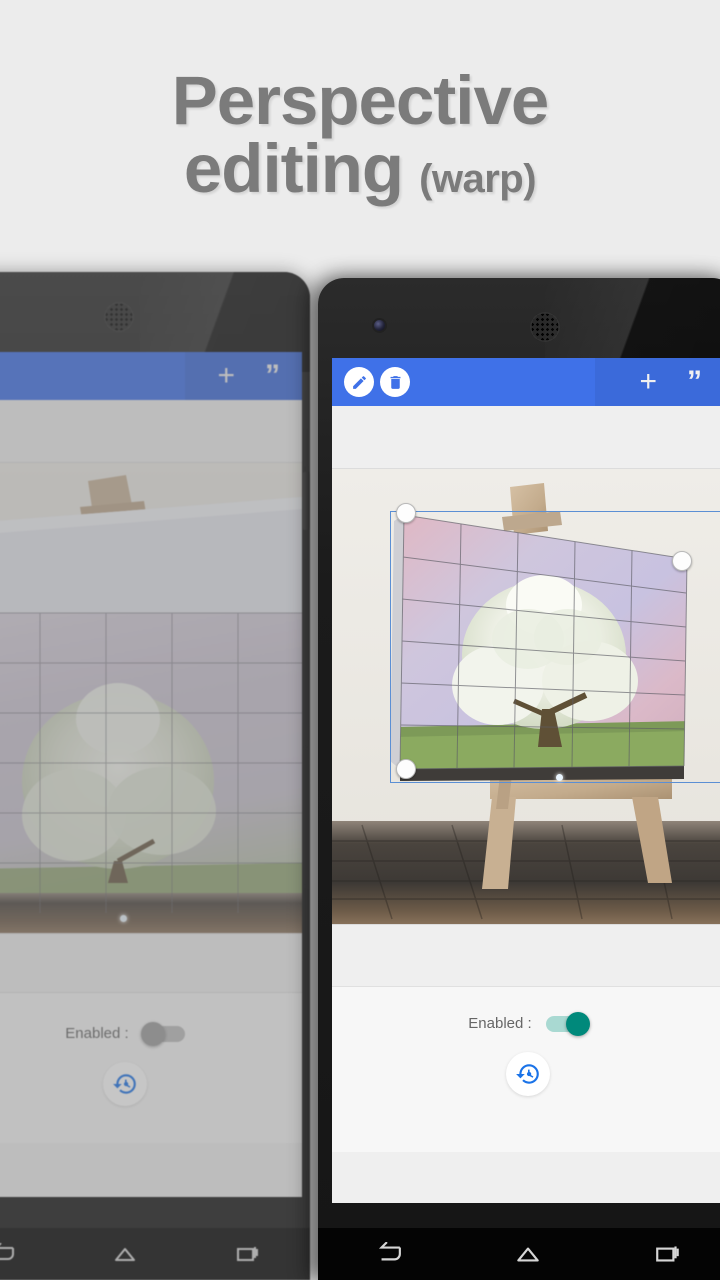 The image size is (720, 1280). I want to click on front-app-bar: + ”, so click(526, 382).